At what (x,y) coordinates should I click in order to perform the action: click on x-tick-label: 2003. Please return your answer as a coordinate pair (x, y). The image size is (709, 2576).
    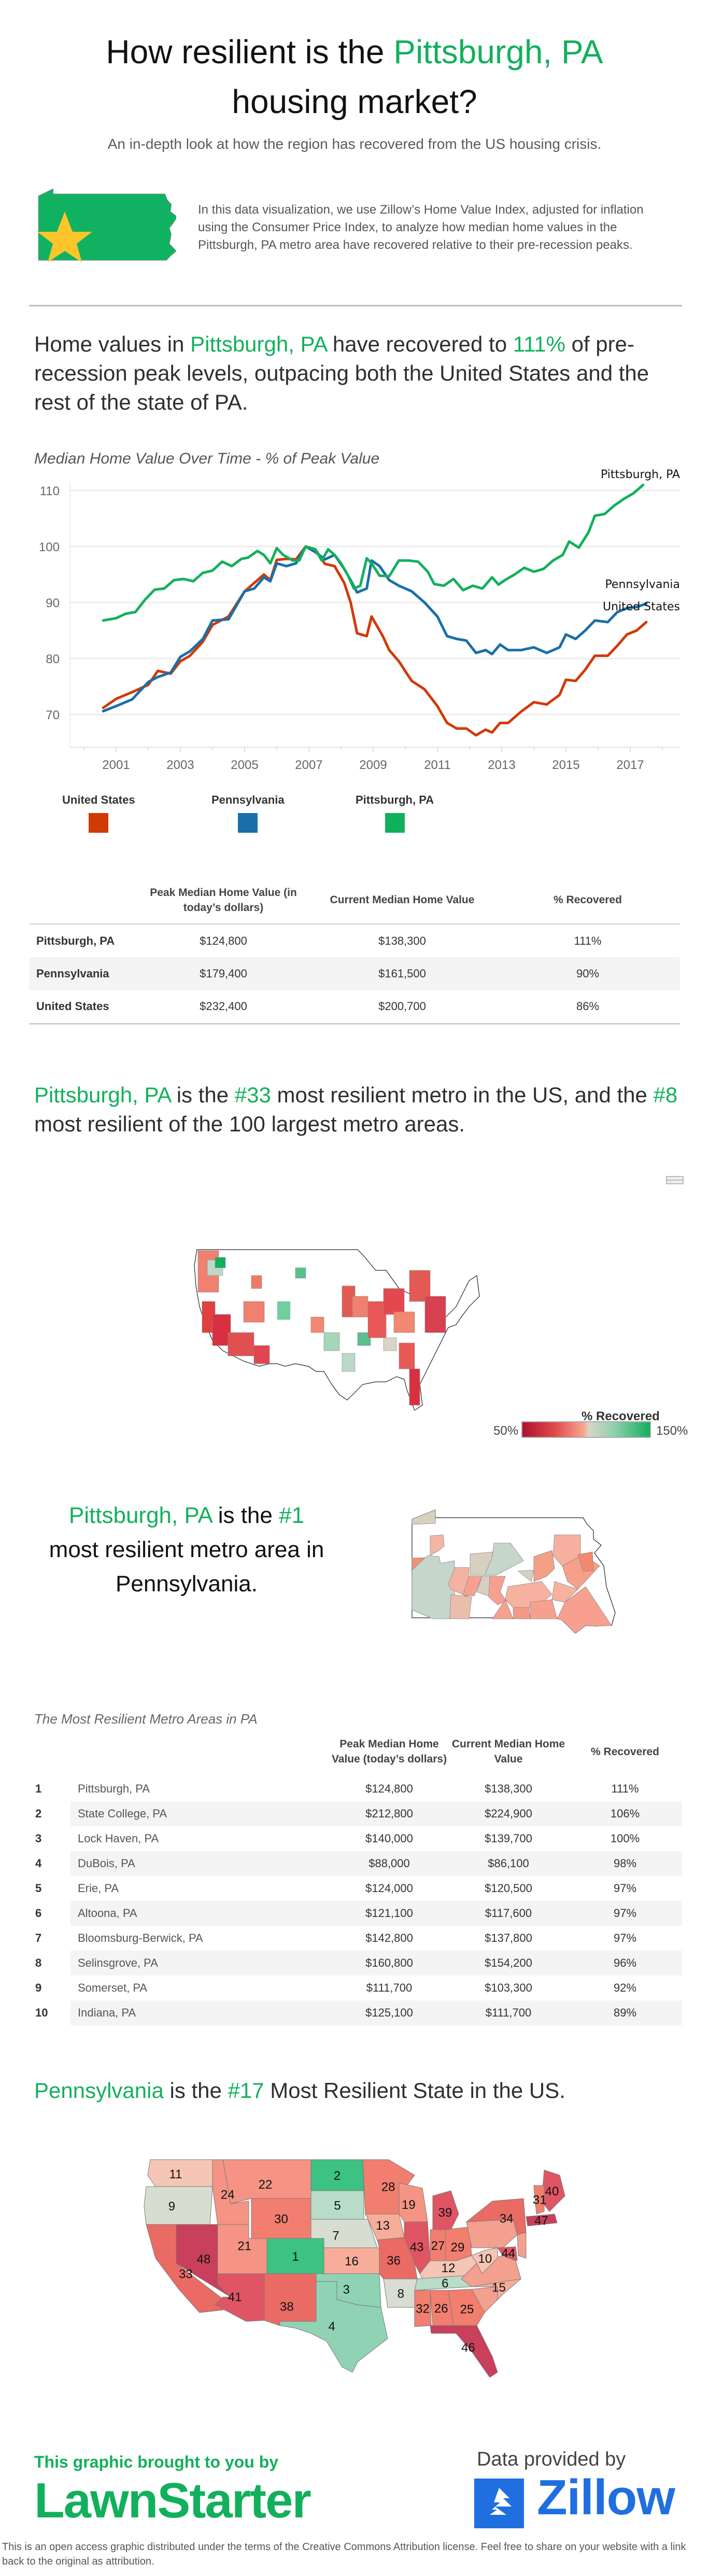
    Looking at the image, I should click on (180, 765).